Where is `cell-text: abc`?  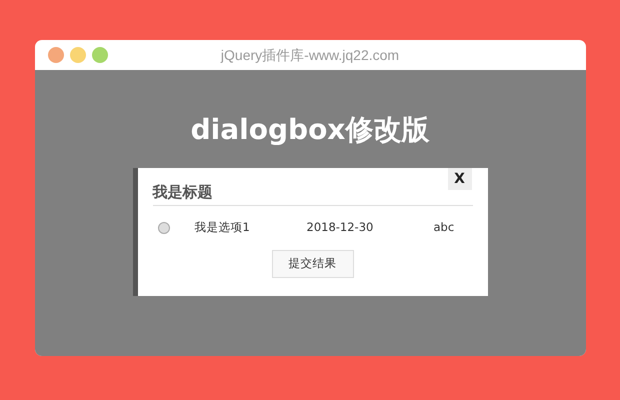
cell-text: abc is located at coordinates (444, 227).